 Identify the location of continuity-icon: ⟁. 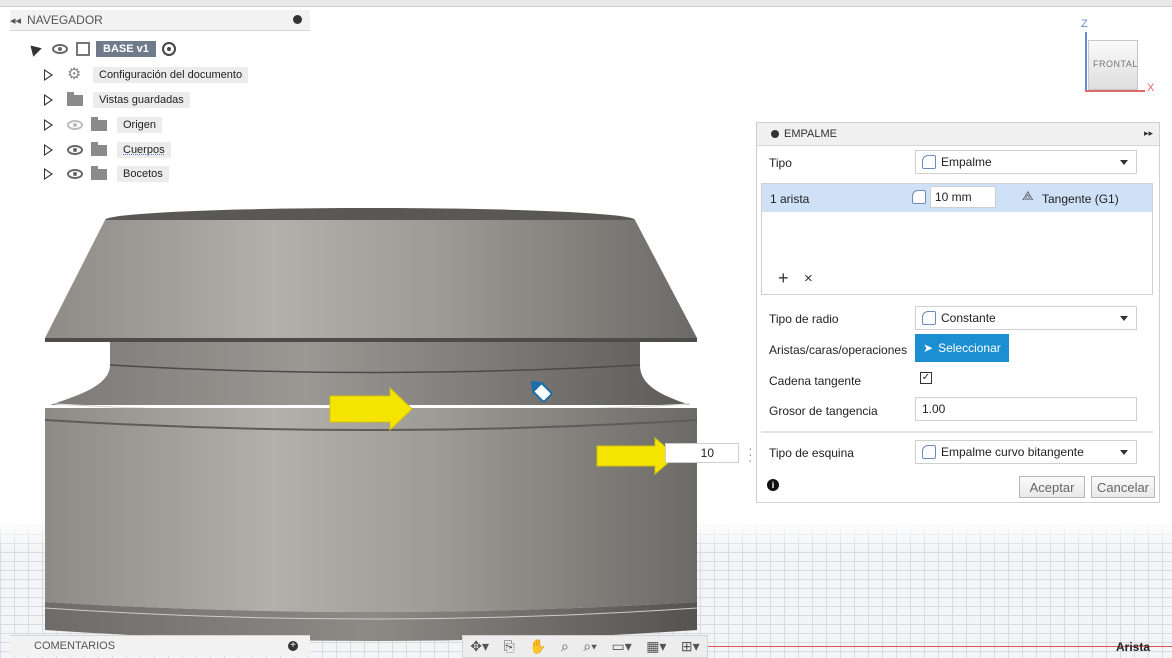
(1028, 195).